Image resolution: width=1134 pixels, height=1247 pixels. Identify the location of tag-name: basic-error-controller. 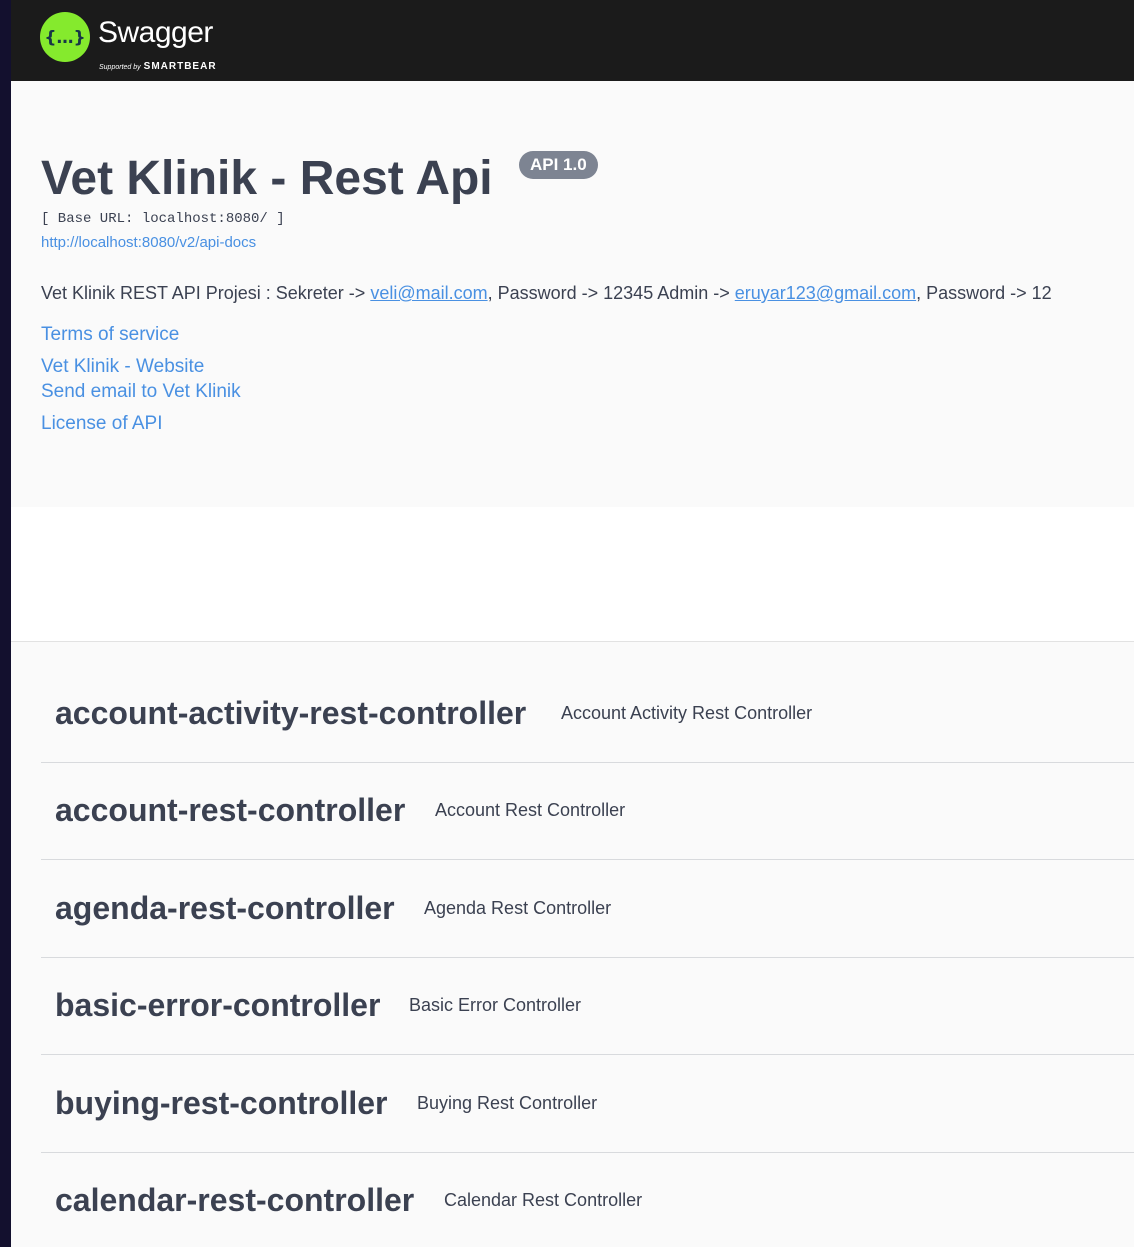
(217, 1005).